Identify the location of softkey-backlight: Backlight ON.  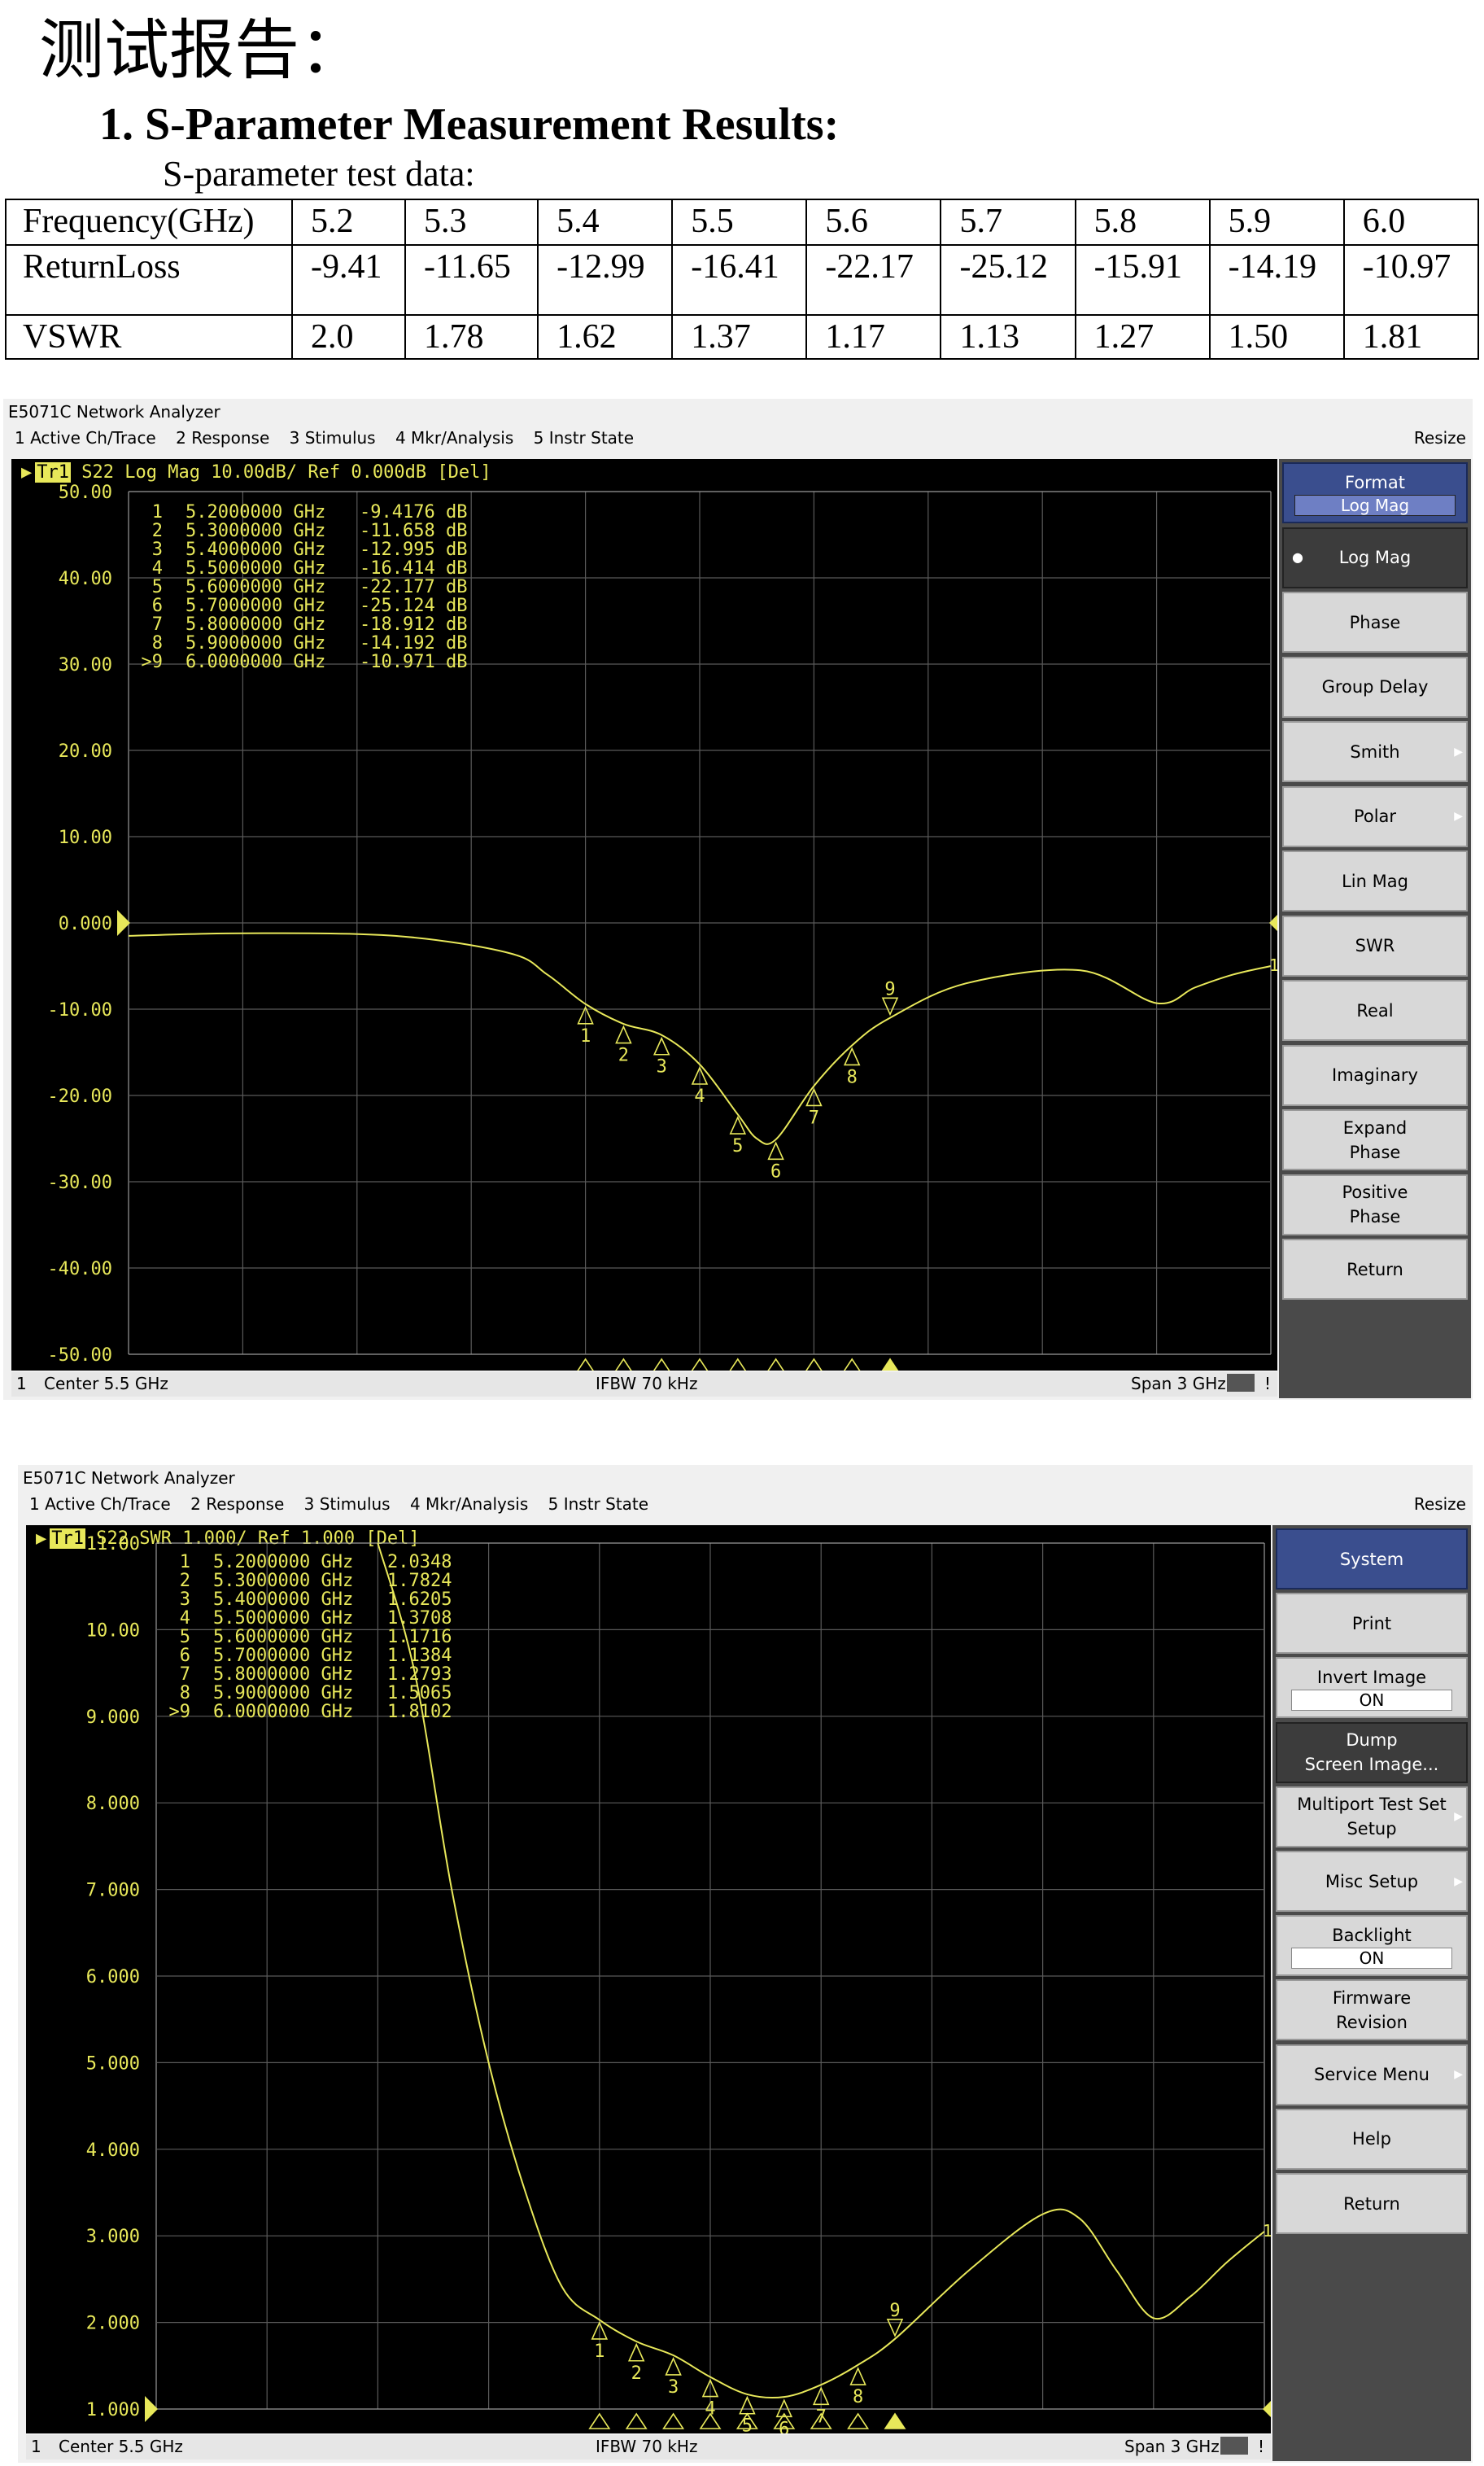
(1372, 1946).